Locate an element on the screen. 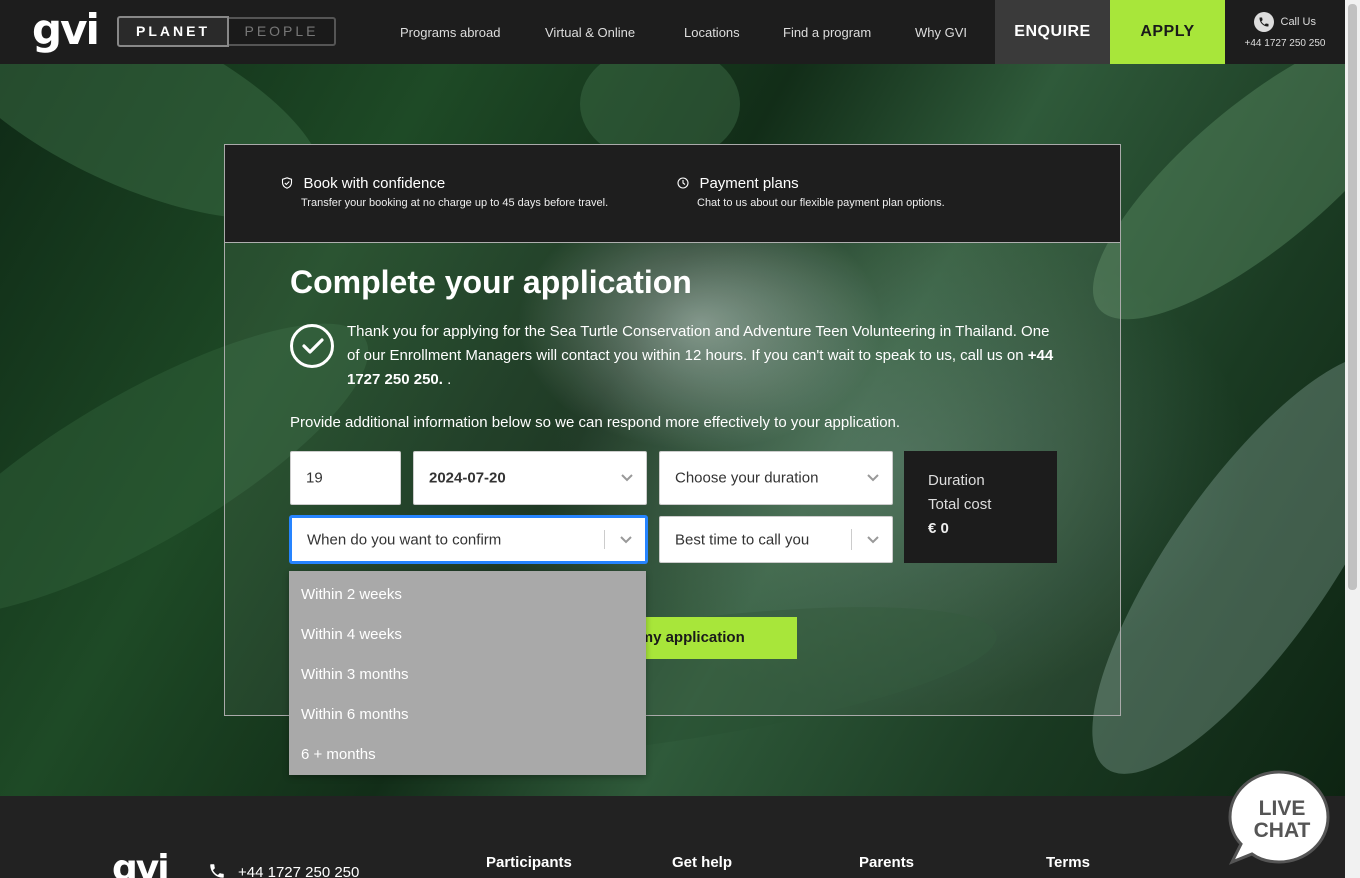  call-us-number: +44 1727 250 250 is located at coordinates (1285, 43).